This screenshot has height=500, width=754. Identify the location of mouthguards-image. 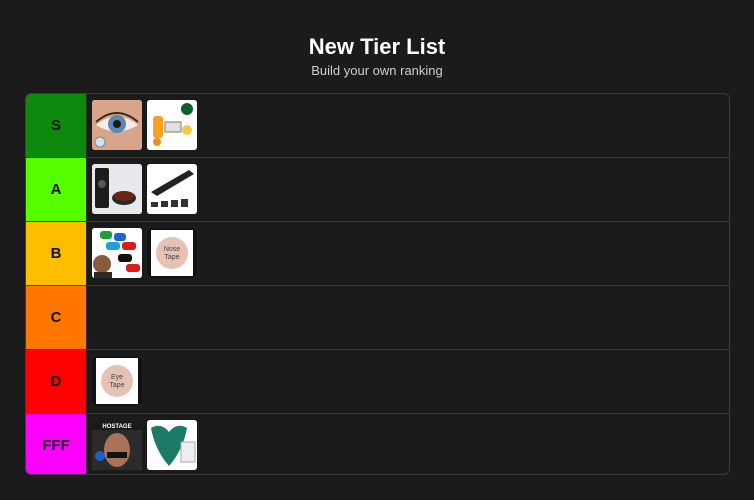
(117, 253).